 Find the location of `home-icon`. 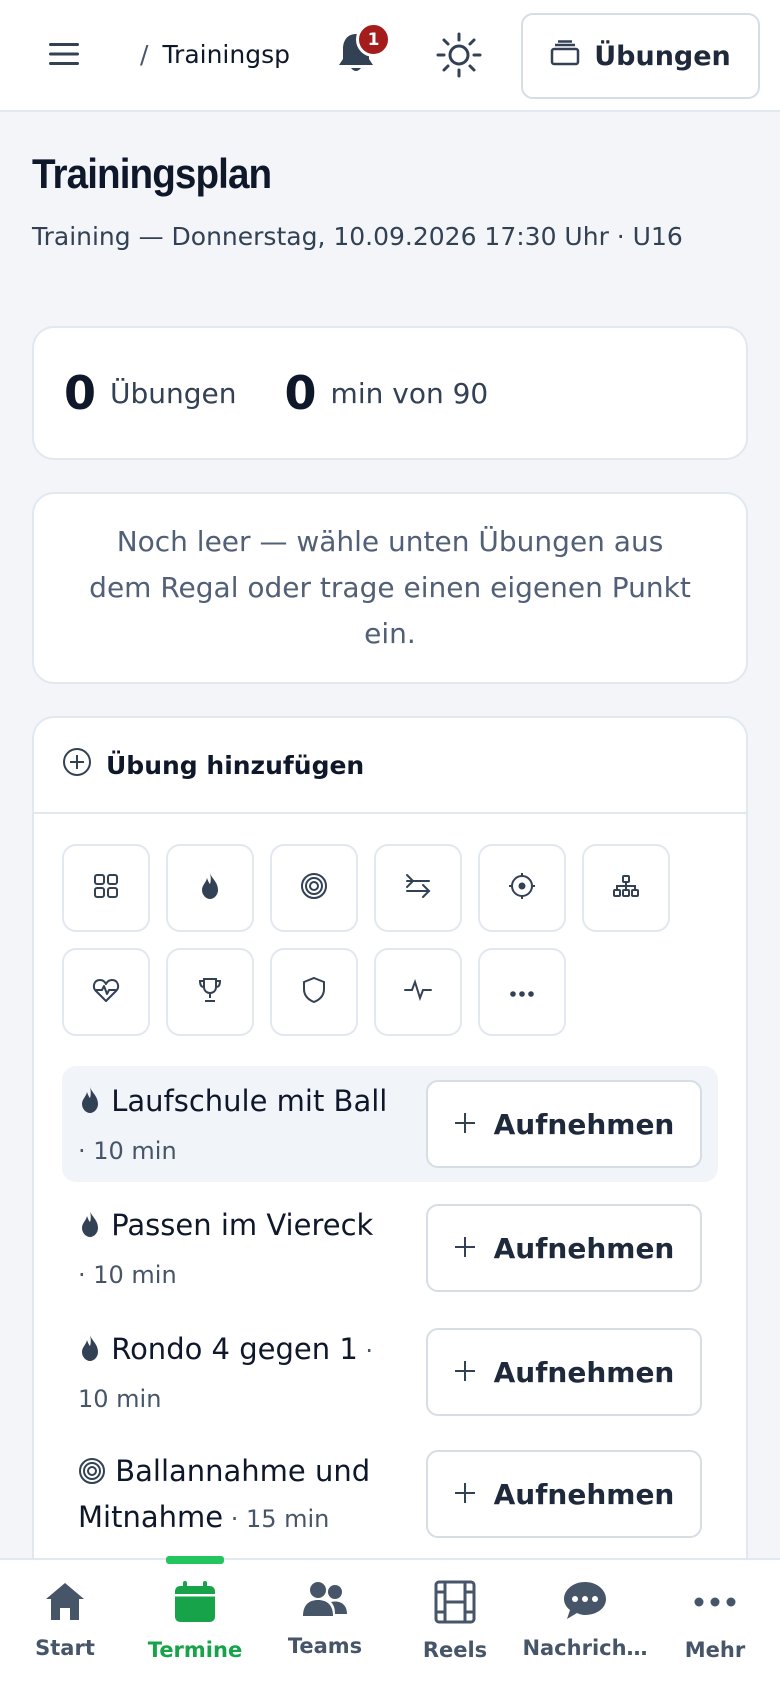

home-icon is located at coordinates (65, 1603).